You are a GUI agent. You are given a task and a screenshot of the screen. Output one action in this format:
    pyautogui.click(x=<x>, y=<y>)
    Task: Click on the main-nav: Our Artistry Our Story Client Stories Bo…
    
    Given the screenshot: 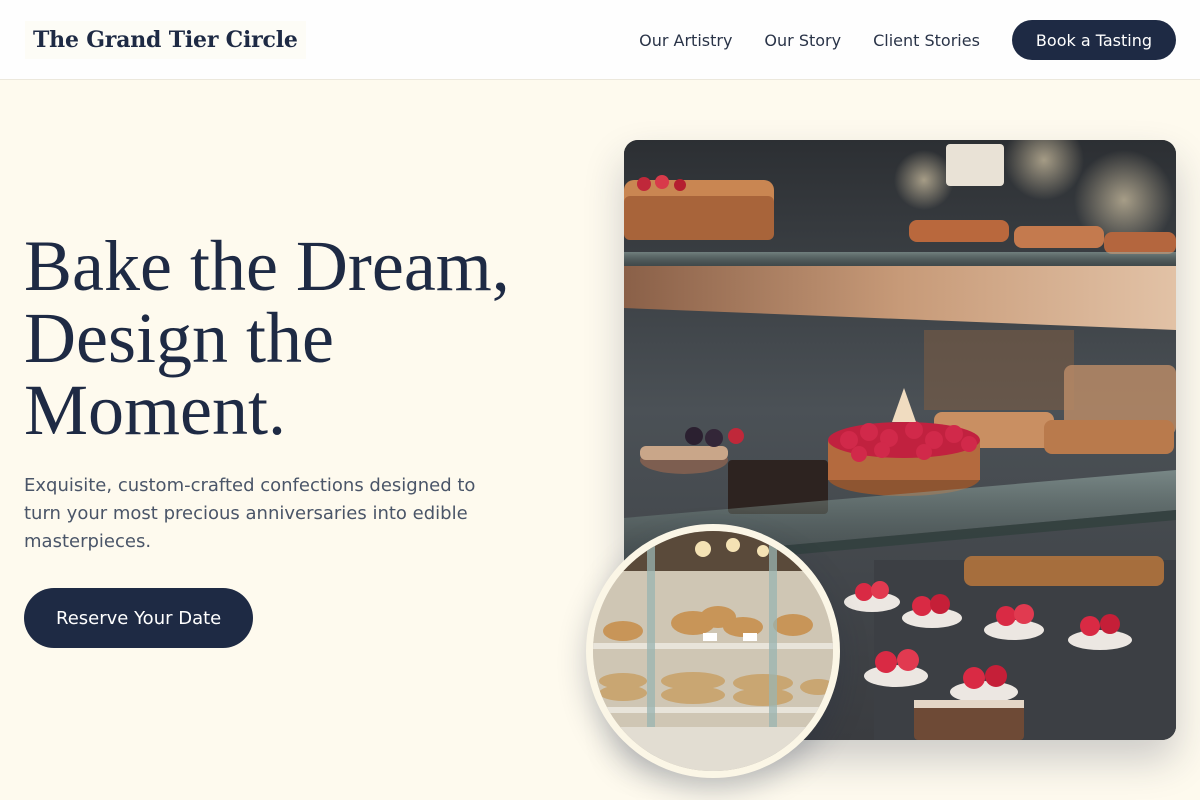 What is the action you would take?
    pyautogui.click(x=907, y=40)
    